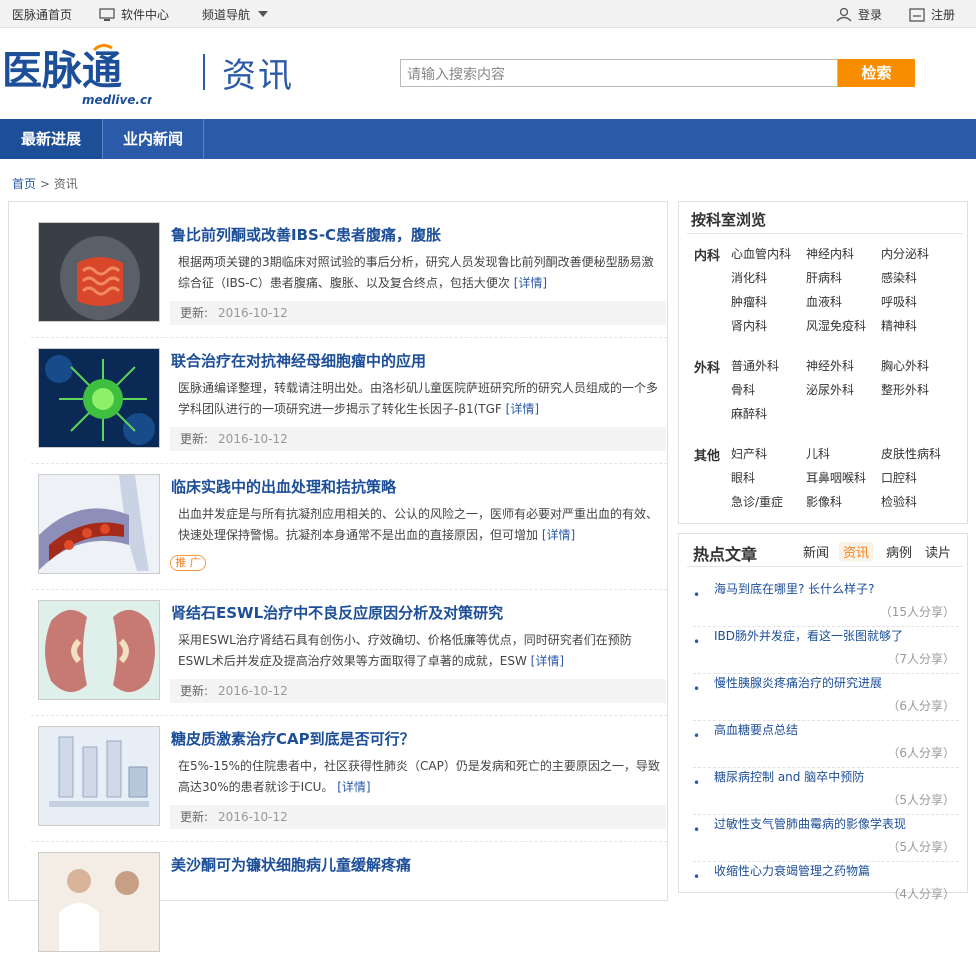 This screenshot has width=976, height=968. I want to click on tab-cases: 病例, so click(899, 551).